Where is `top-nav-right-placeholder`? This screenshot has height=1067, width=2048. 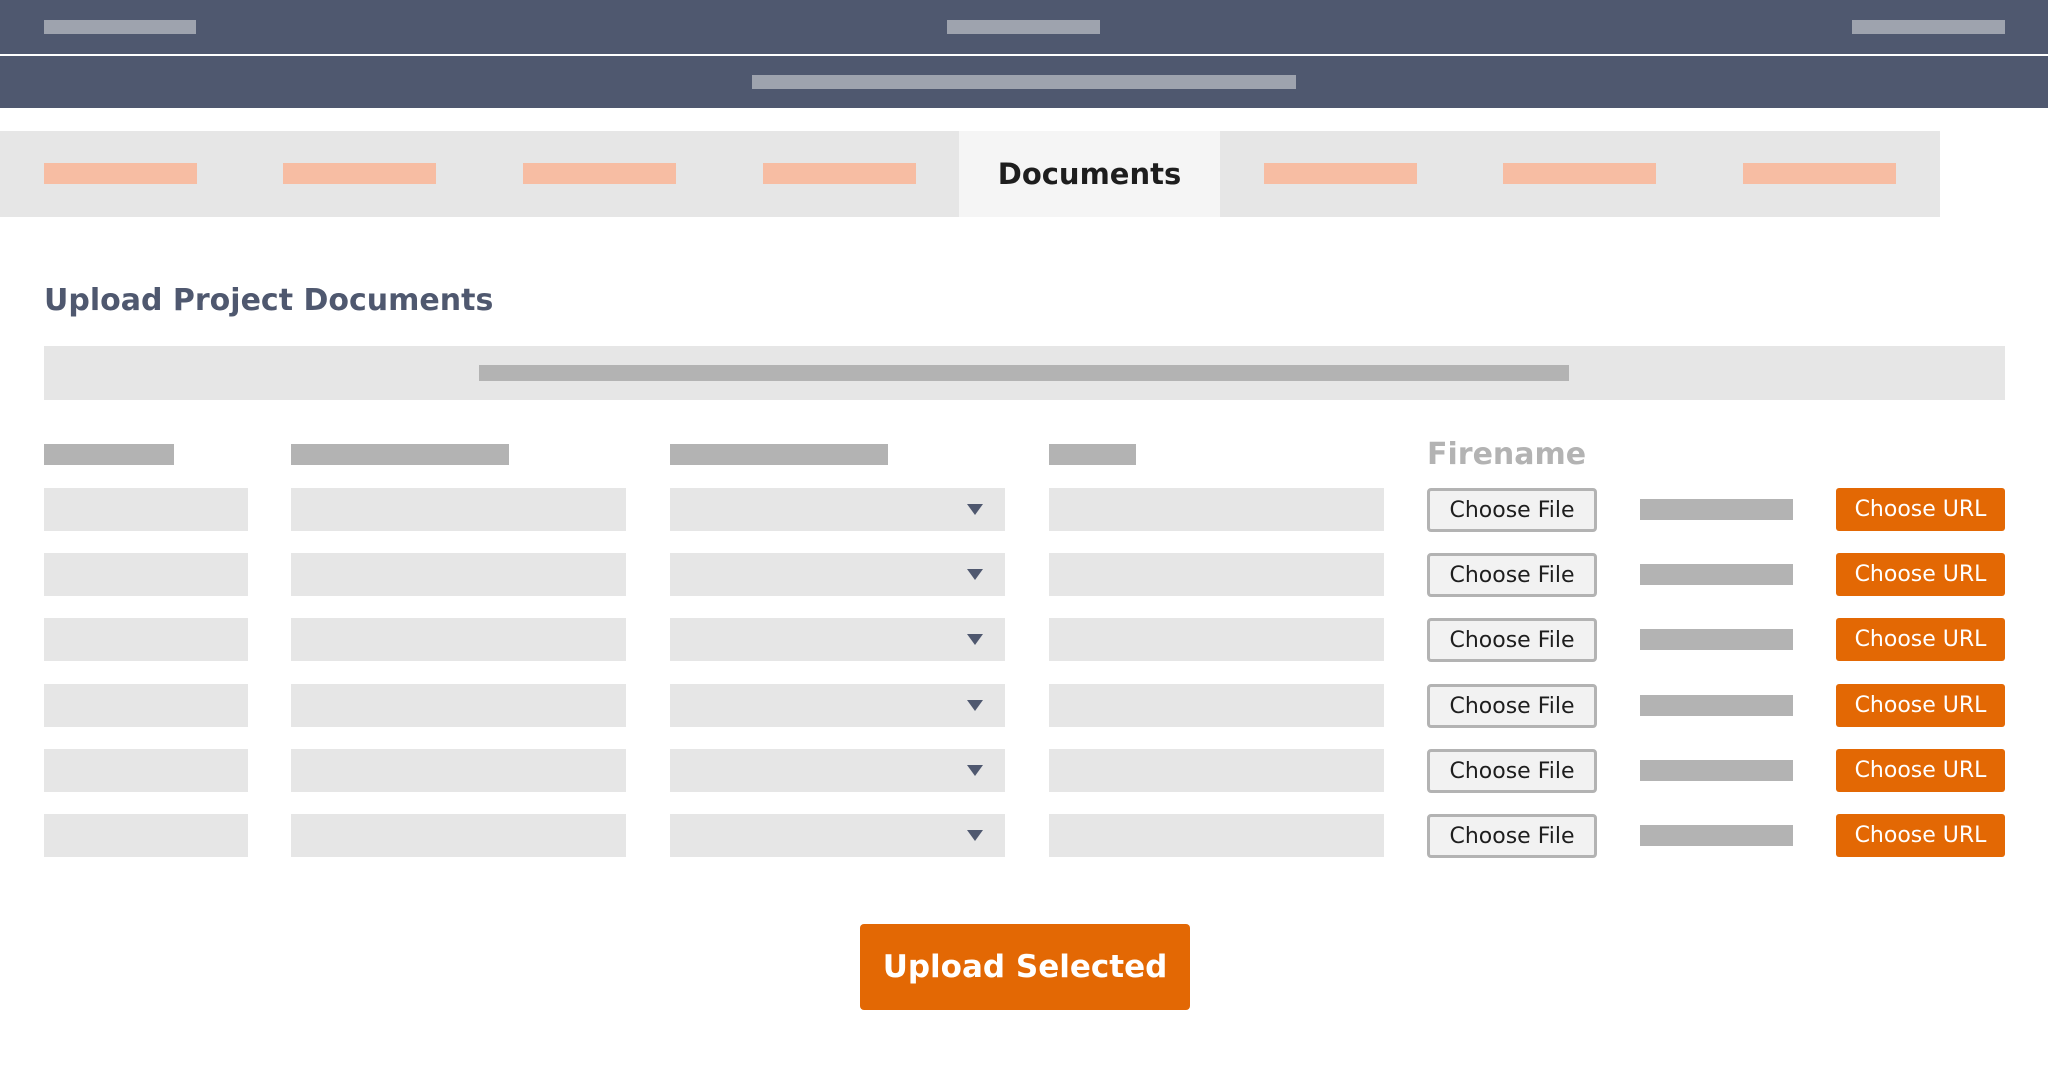 top-nav-right-placeholder is located at coordinates (1928, 27).